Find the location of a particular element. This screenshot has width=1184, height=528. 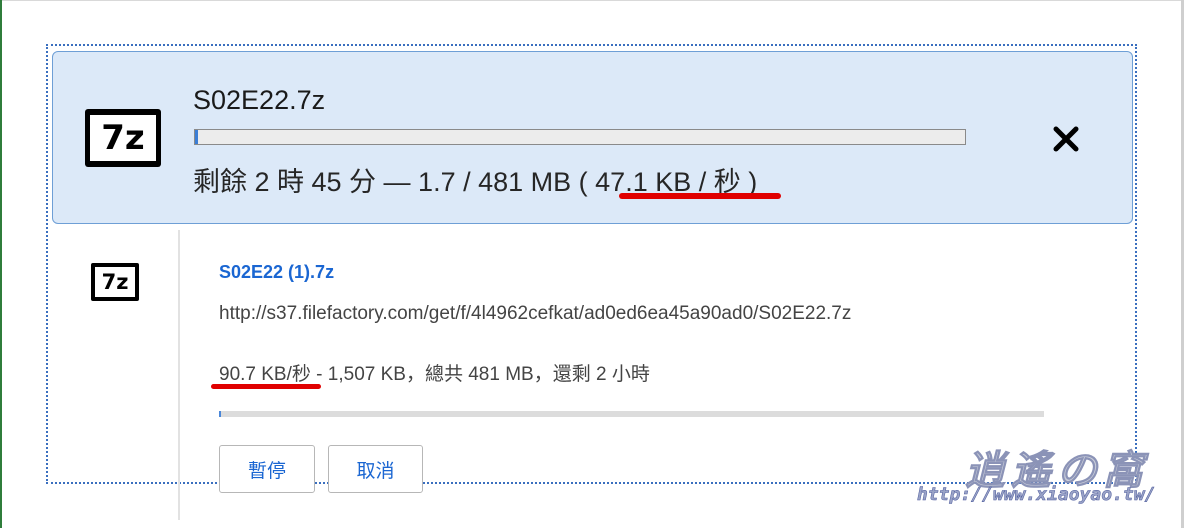

download-speed: 90.7 KB/秒 is located at coordinates (265, 374).